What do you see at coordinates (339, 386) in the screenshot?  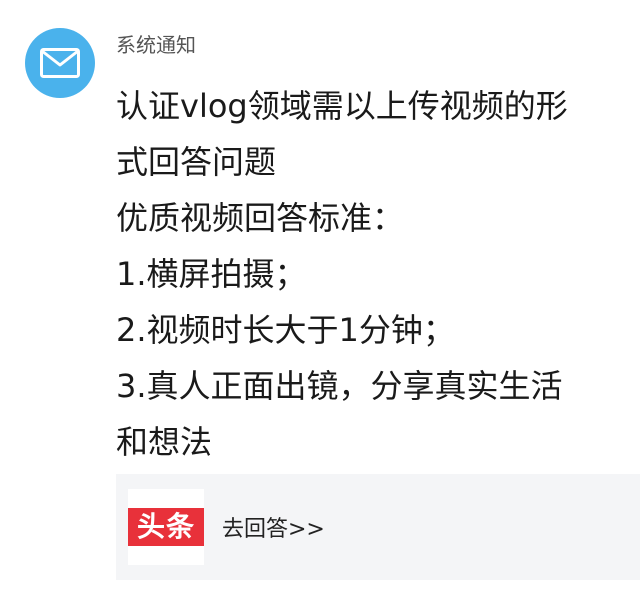 I see `message-line: 3.真人正面出镜，分享真实生活` at bounding box center [339, 386].